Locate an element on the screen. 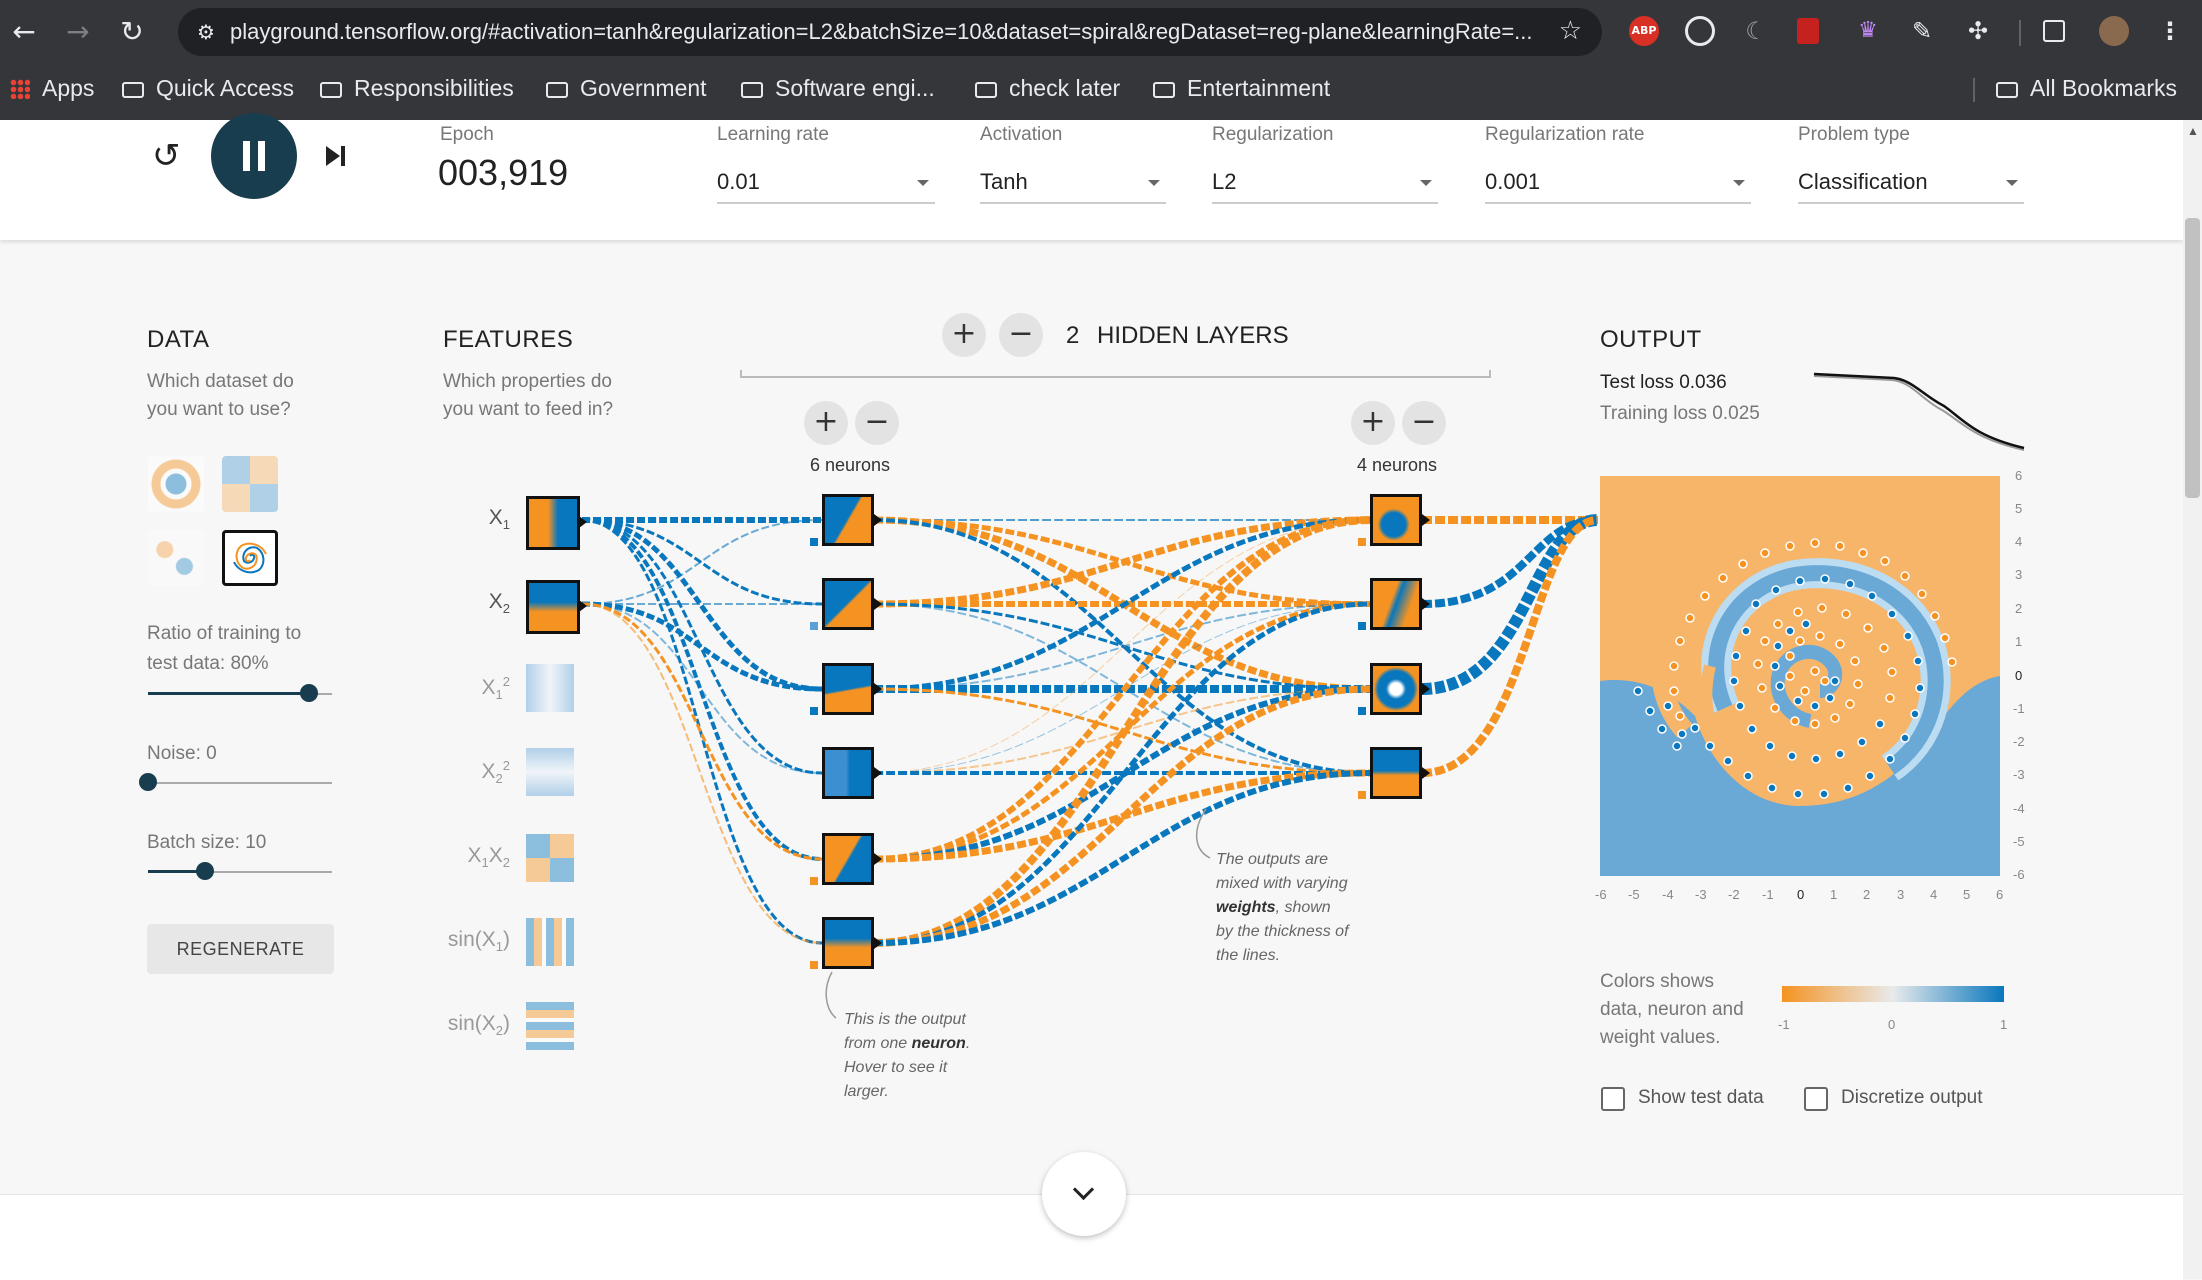 This screenshot has width=2202, height=1280. discretize-output-label: Discretize output is located at coordinates (1912, 1098).